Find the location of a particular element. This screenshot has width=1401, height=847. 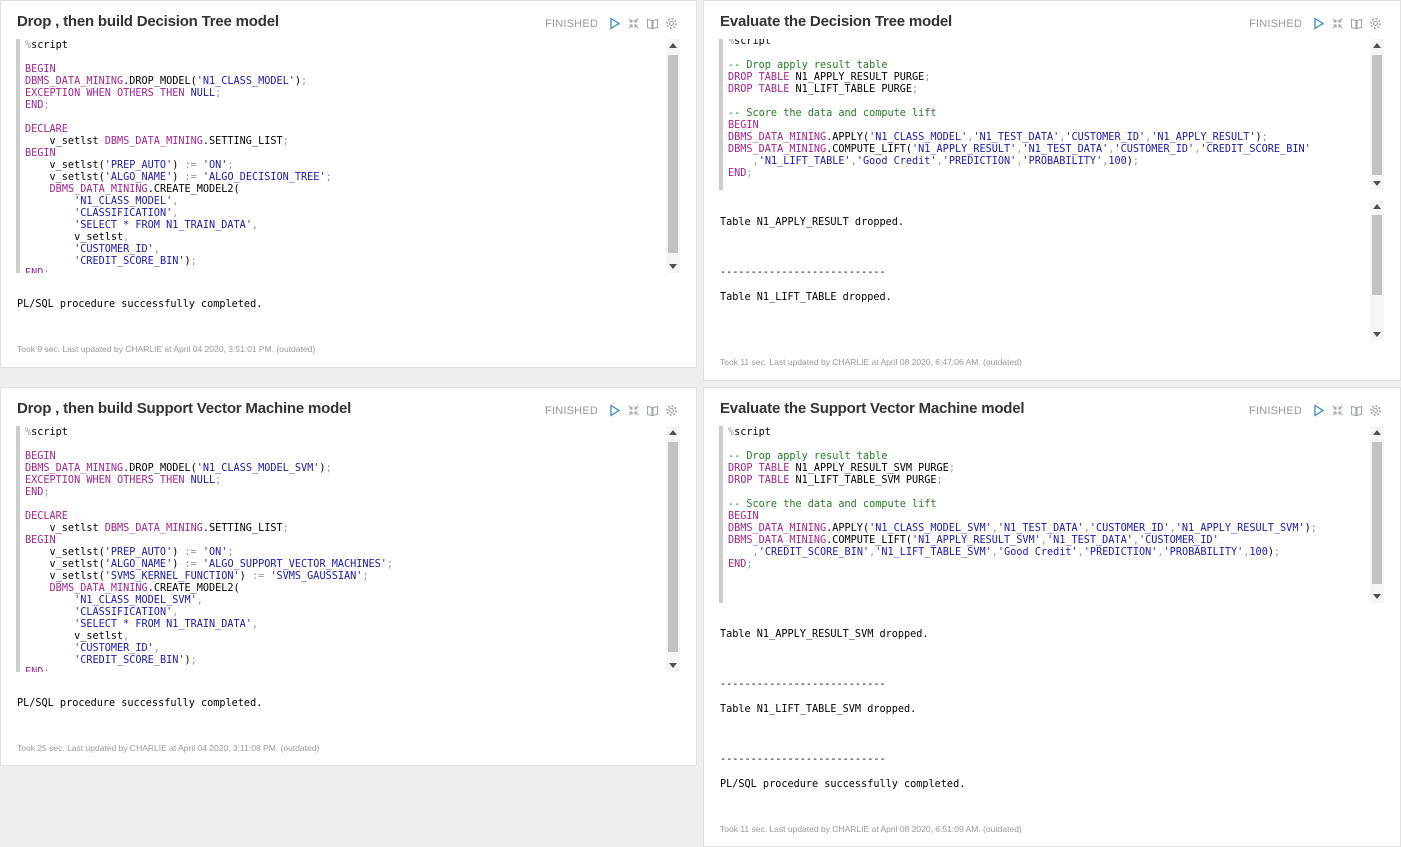

output-scrollbar is located at coordinates (1377, 270).